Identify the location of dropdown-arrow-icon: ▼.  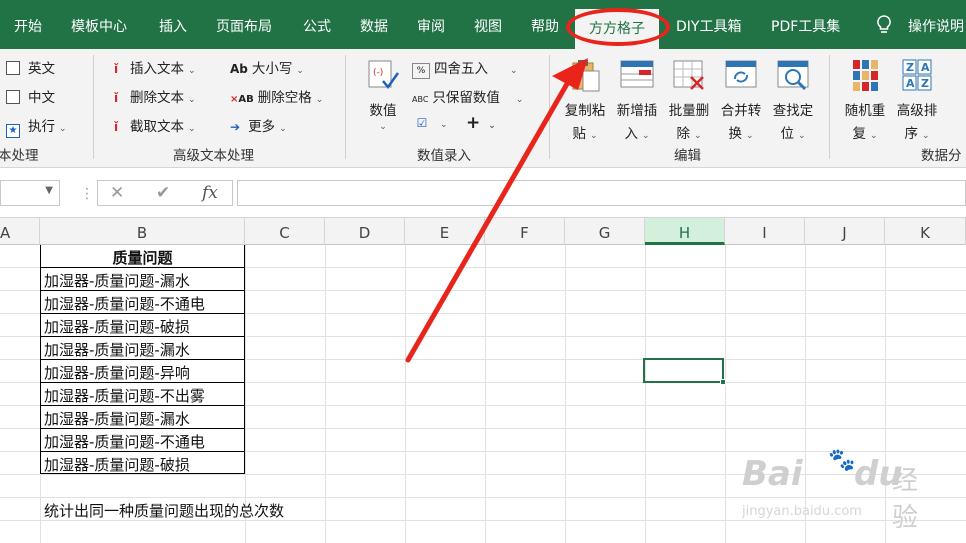
(49, 190).